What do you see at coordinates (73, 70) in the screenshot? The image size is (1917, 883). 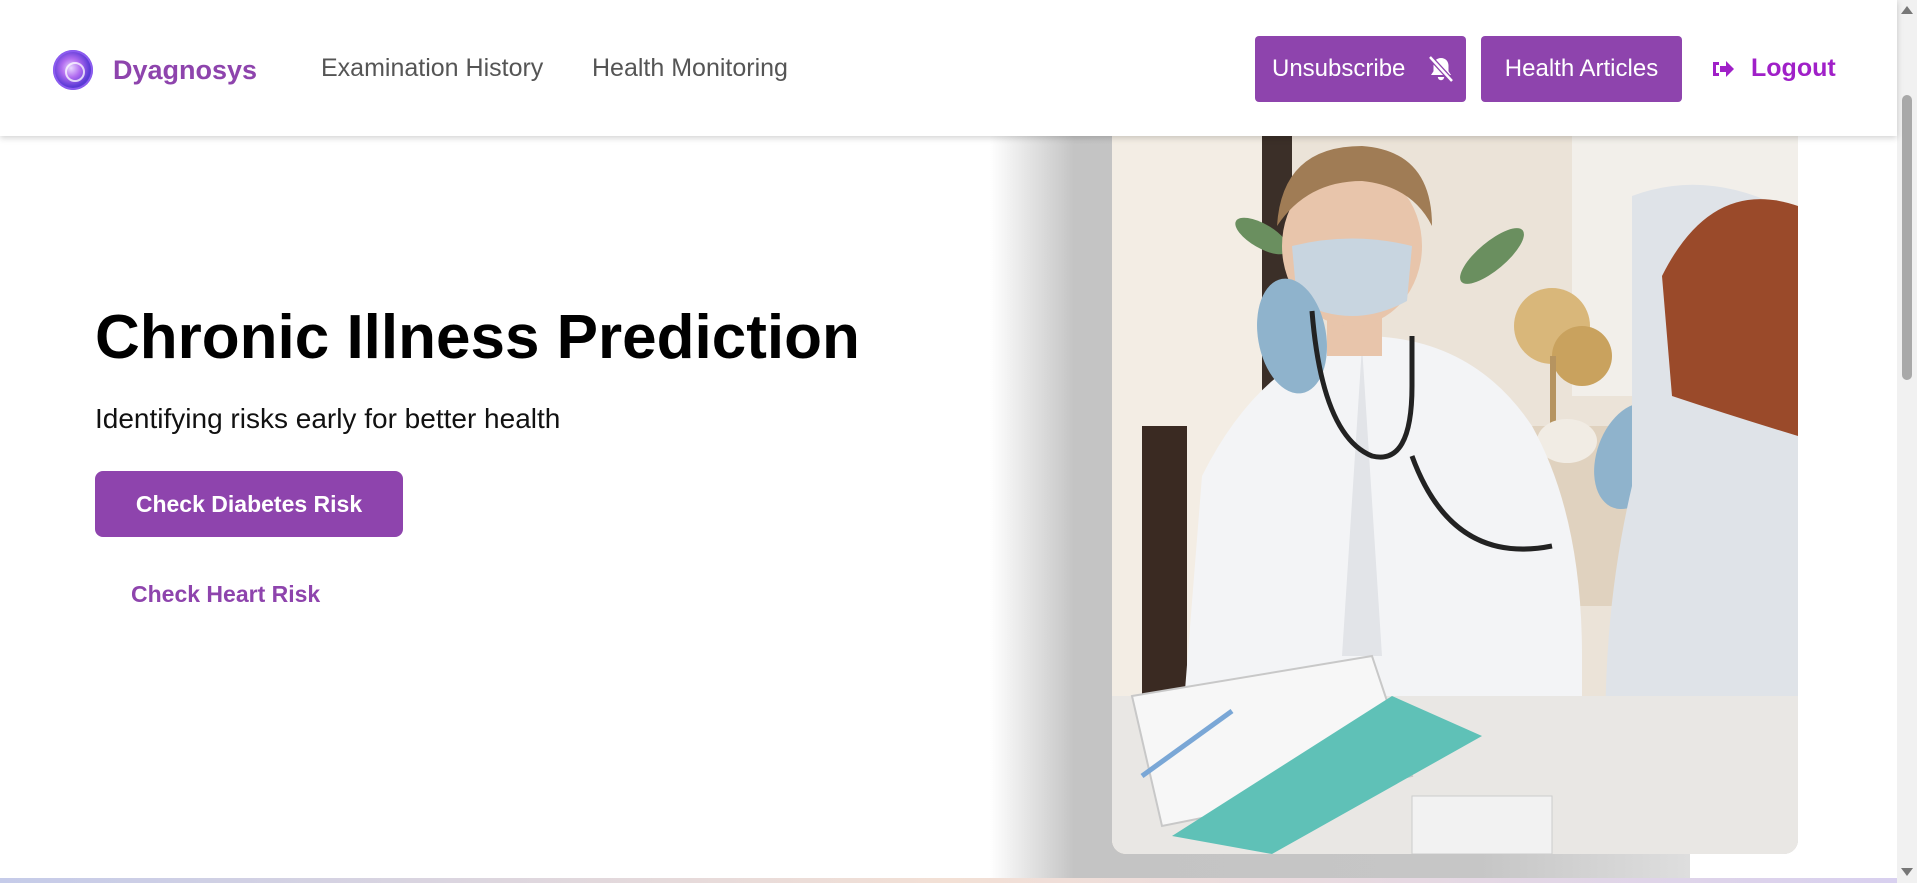 I see `brand-logo-icon` at bounding box center [73, 70].